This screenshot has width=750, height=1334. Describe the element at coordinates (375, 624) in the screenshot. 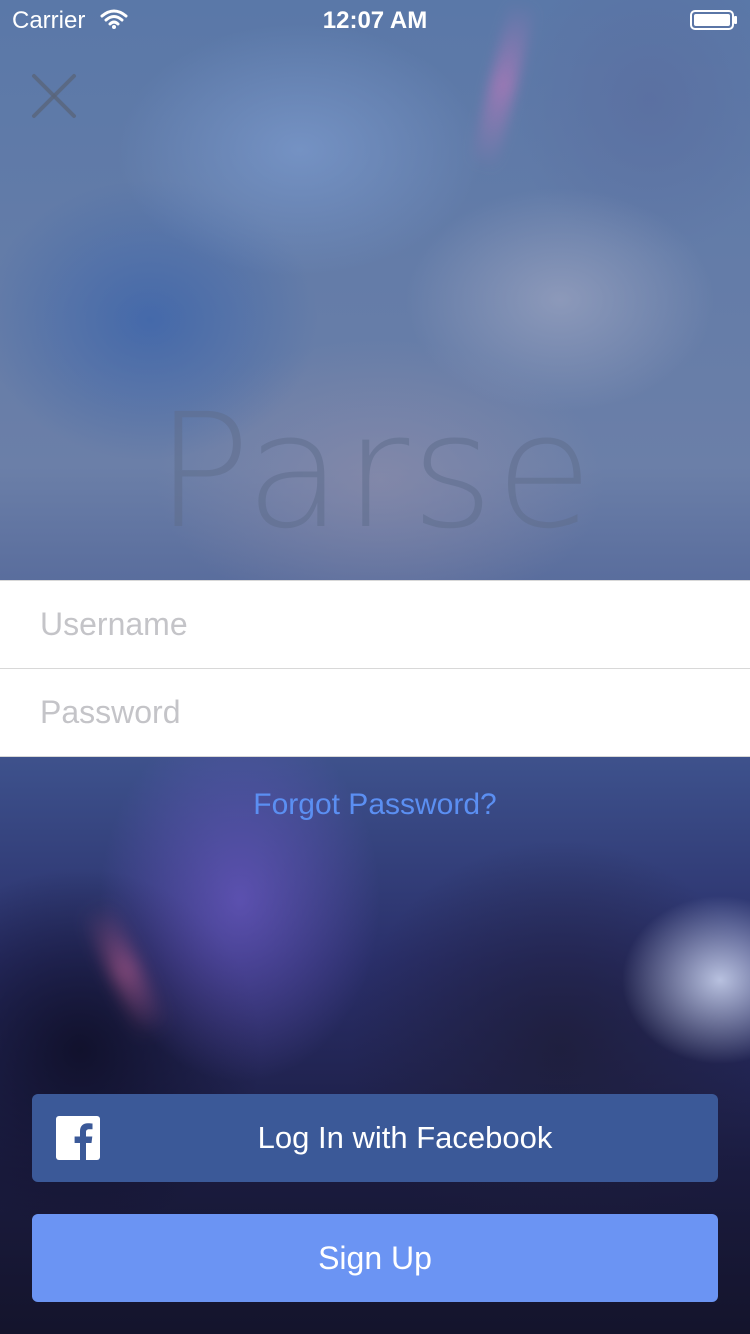

I see `username-field` at that location.